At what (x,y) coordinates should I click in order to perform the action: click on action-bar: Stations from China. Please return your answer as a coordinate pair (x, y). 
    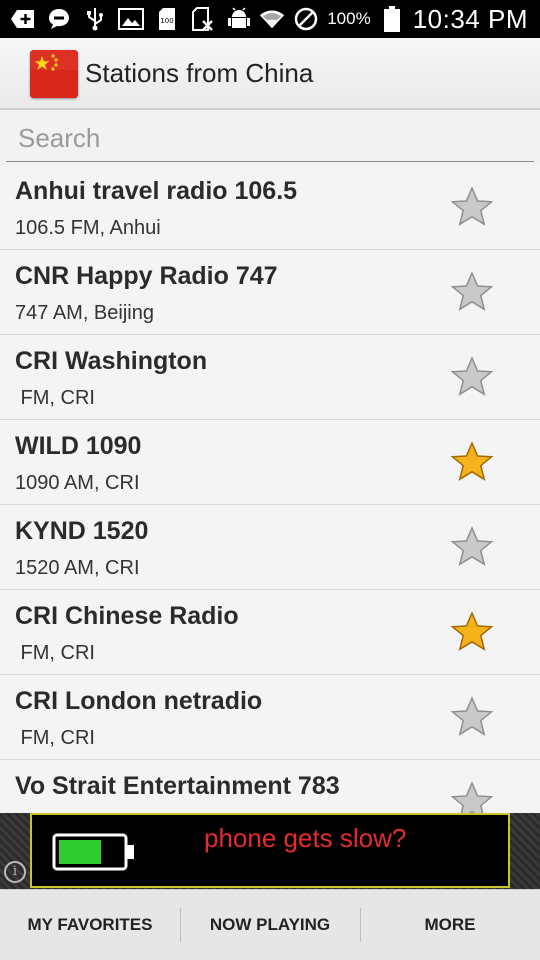
    Looking at the image, I should click on (270, 74).